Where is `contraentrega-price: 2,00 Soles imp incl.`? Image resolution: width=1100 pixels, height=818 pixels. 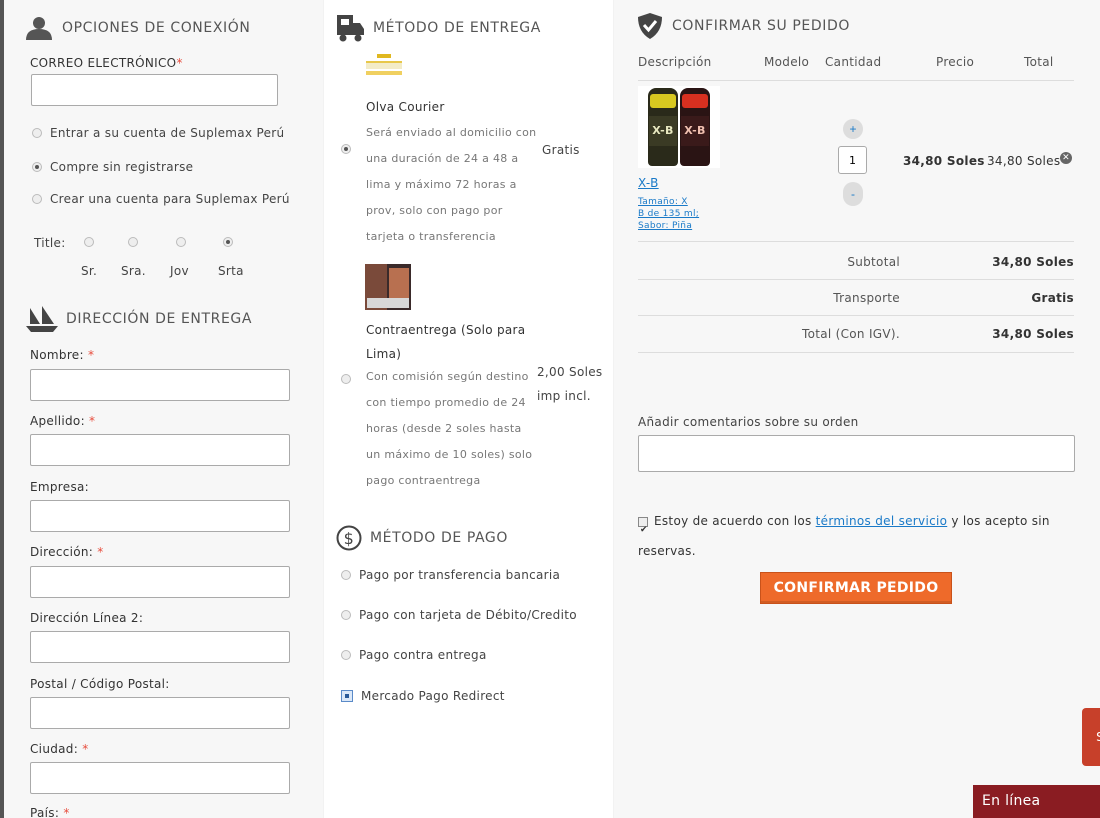 contraentrega-price: 2,00 Soles imp incl. is located at coordinates (570, 384).